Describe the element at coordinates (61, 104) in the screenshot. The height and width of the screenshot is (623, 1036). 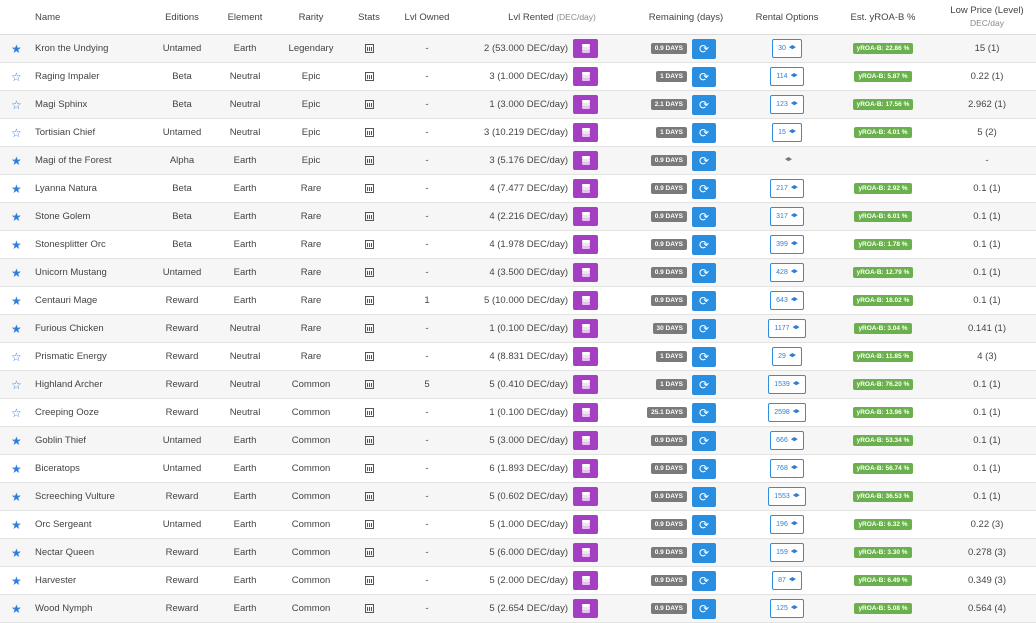
I see `card-name: Magi Sphinx` at that location.